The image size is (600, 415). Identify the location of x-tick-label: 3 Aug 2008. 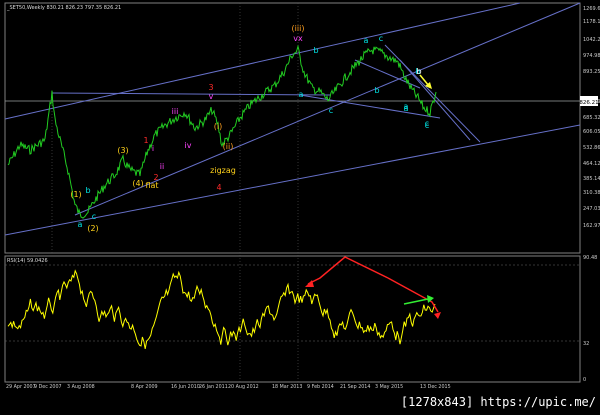
(81, 387).